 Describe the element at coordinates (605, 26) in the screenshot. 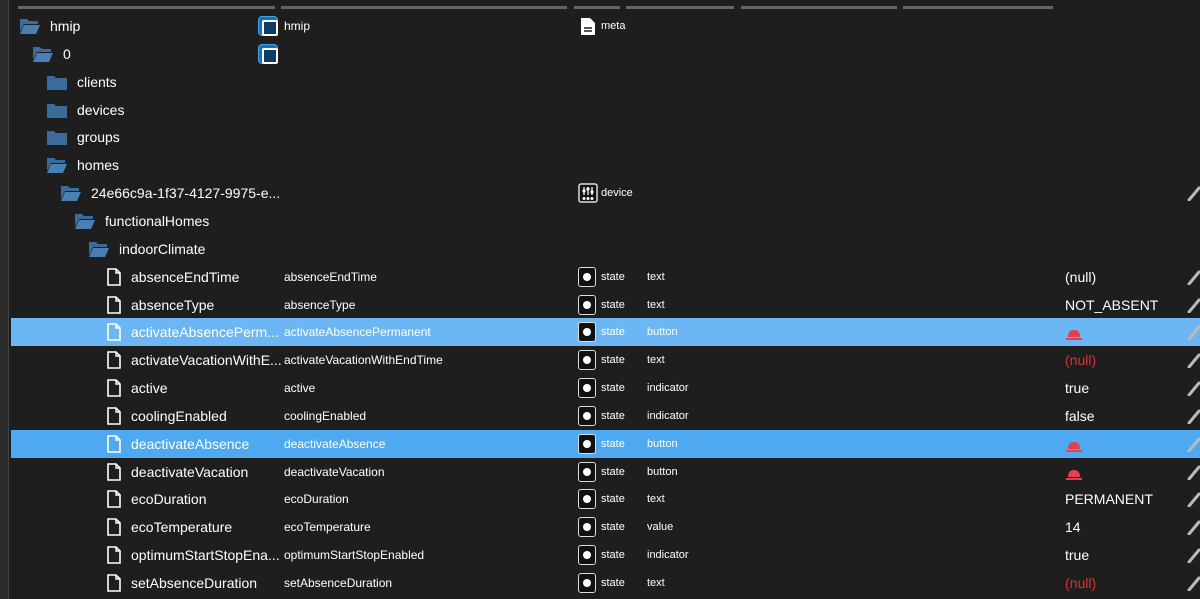

I see `tree-row: hmip hmip meta` at that location.